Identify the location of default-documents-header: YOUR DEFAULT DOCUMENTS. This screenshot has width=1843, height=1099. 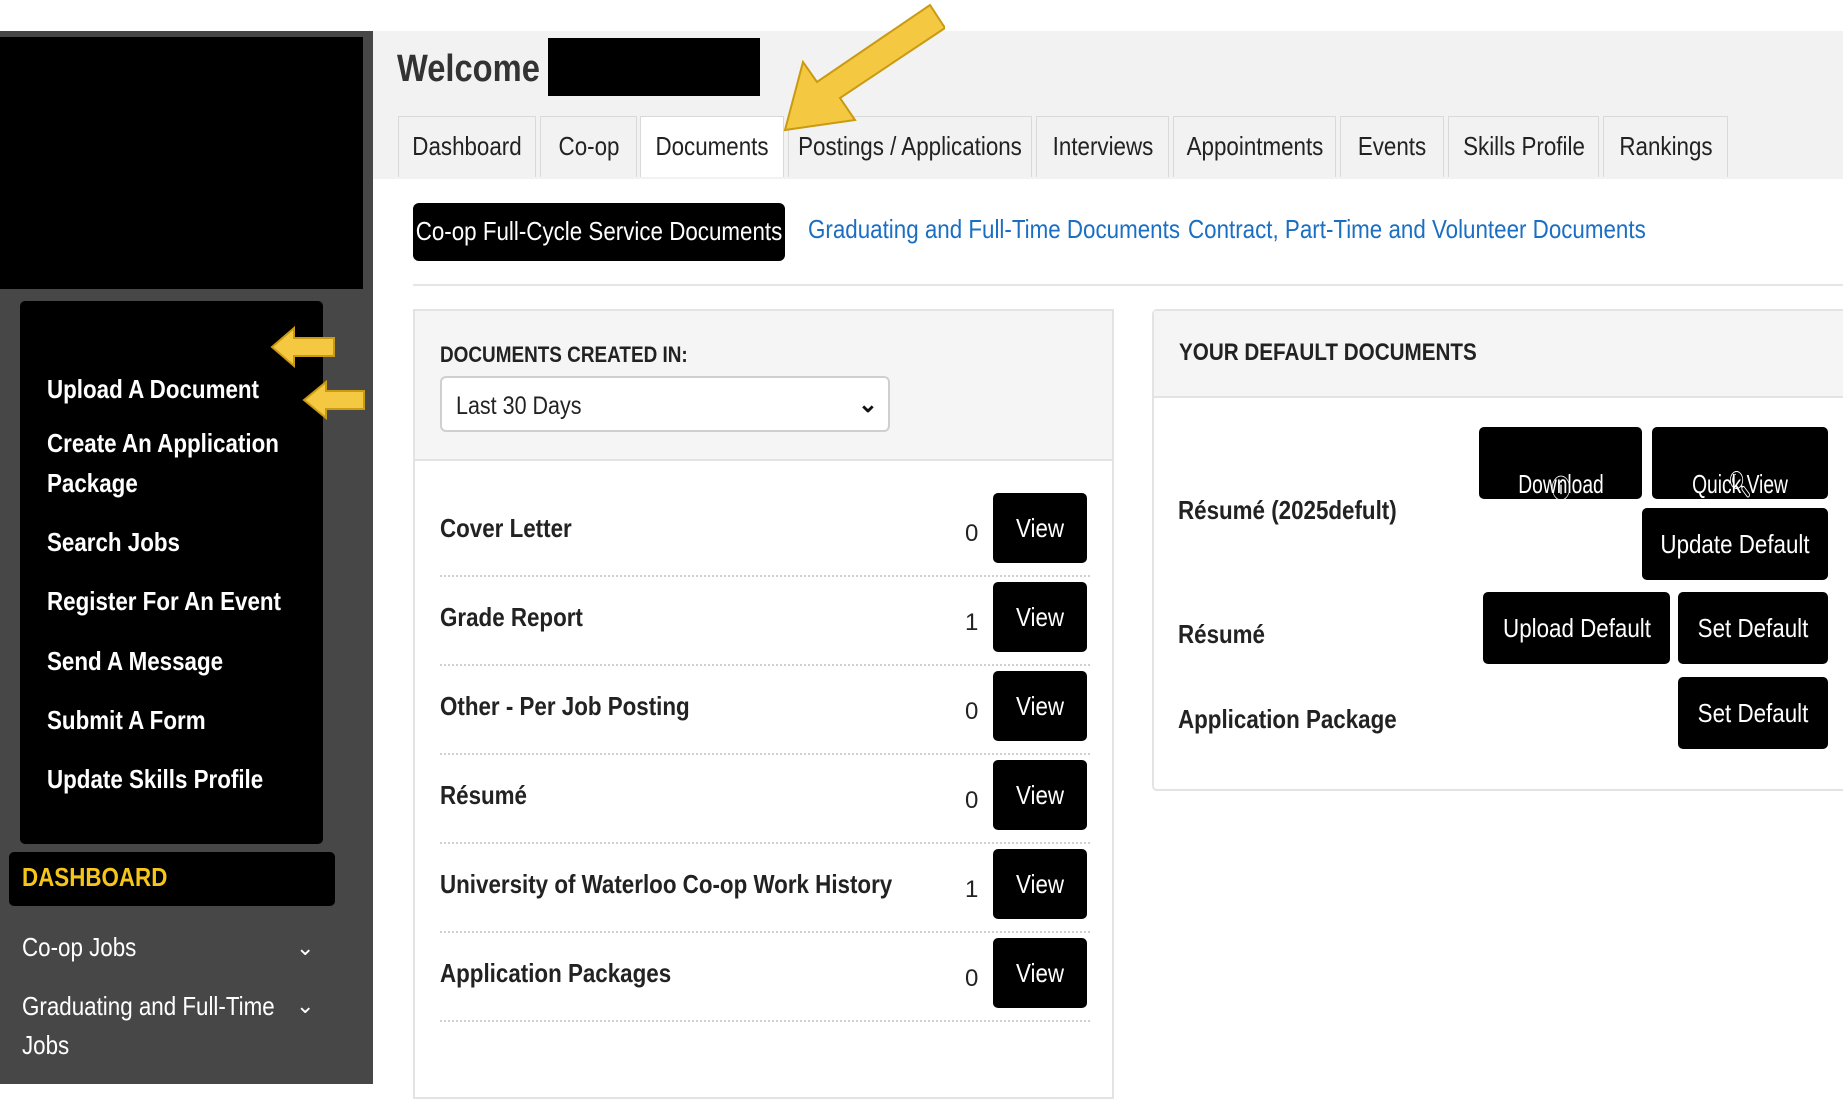
(1498, 354).